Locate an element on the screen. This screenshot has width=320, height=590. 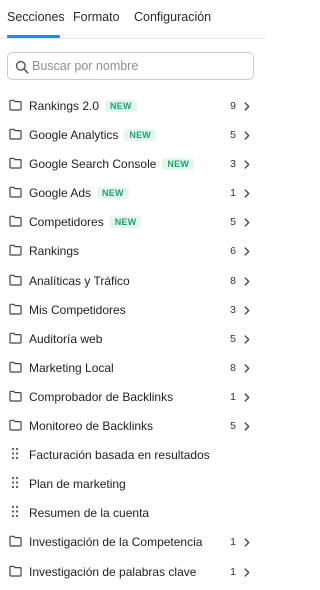
section-item: Mis Competidores 3 is located at coordinates (133, 310).